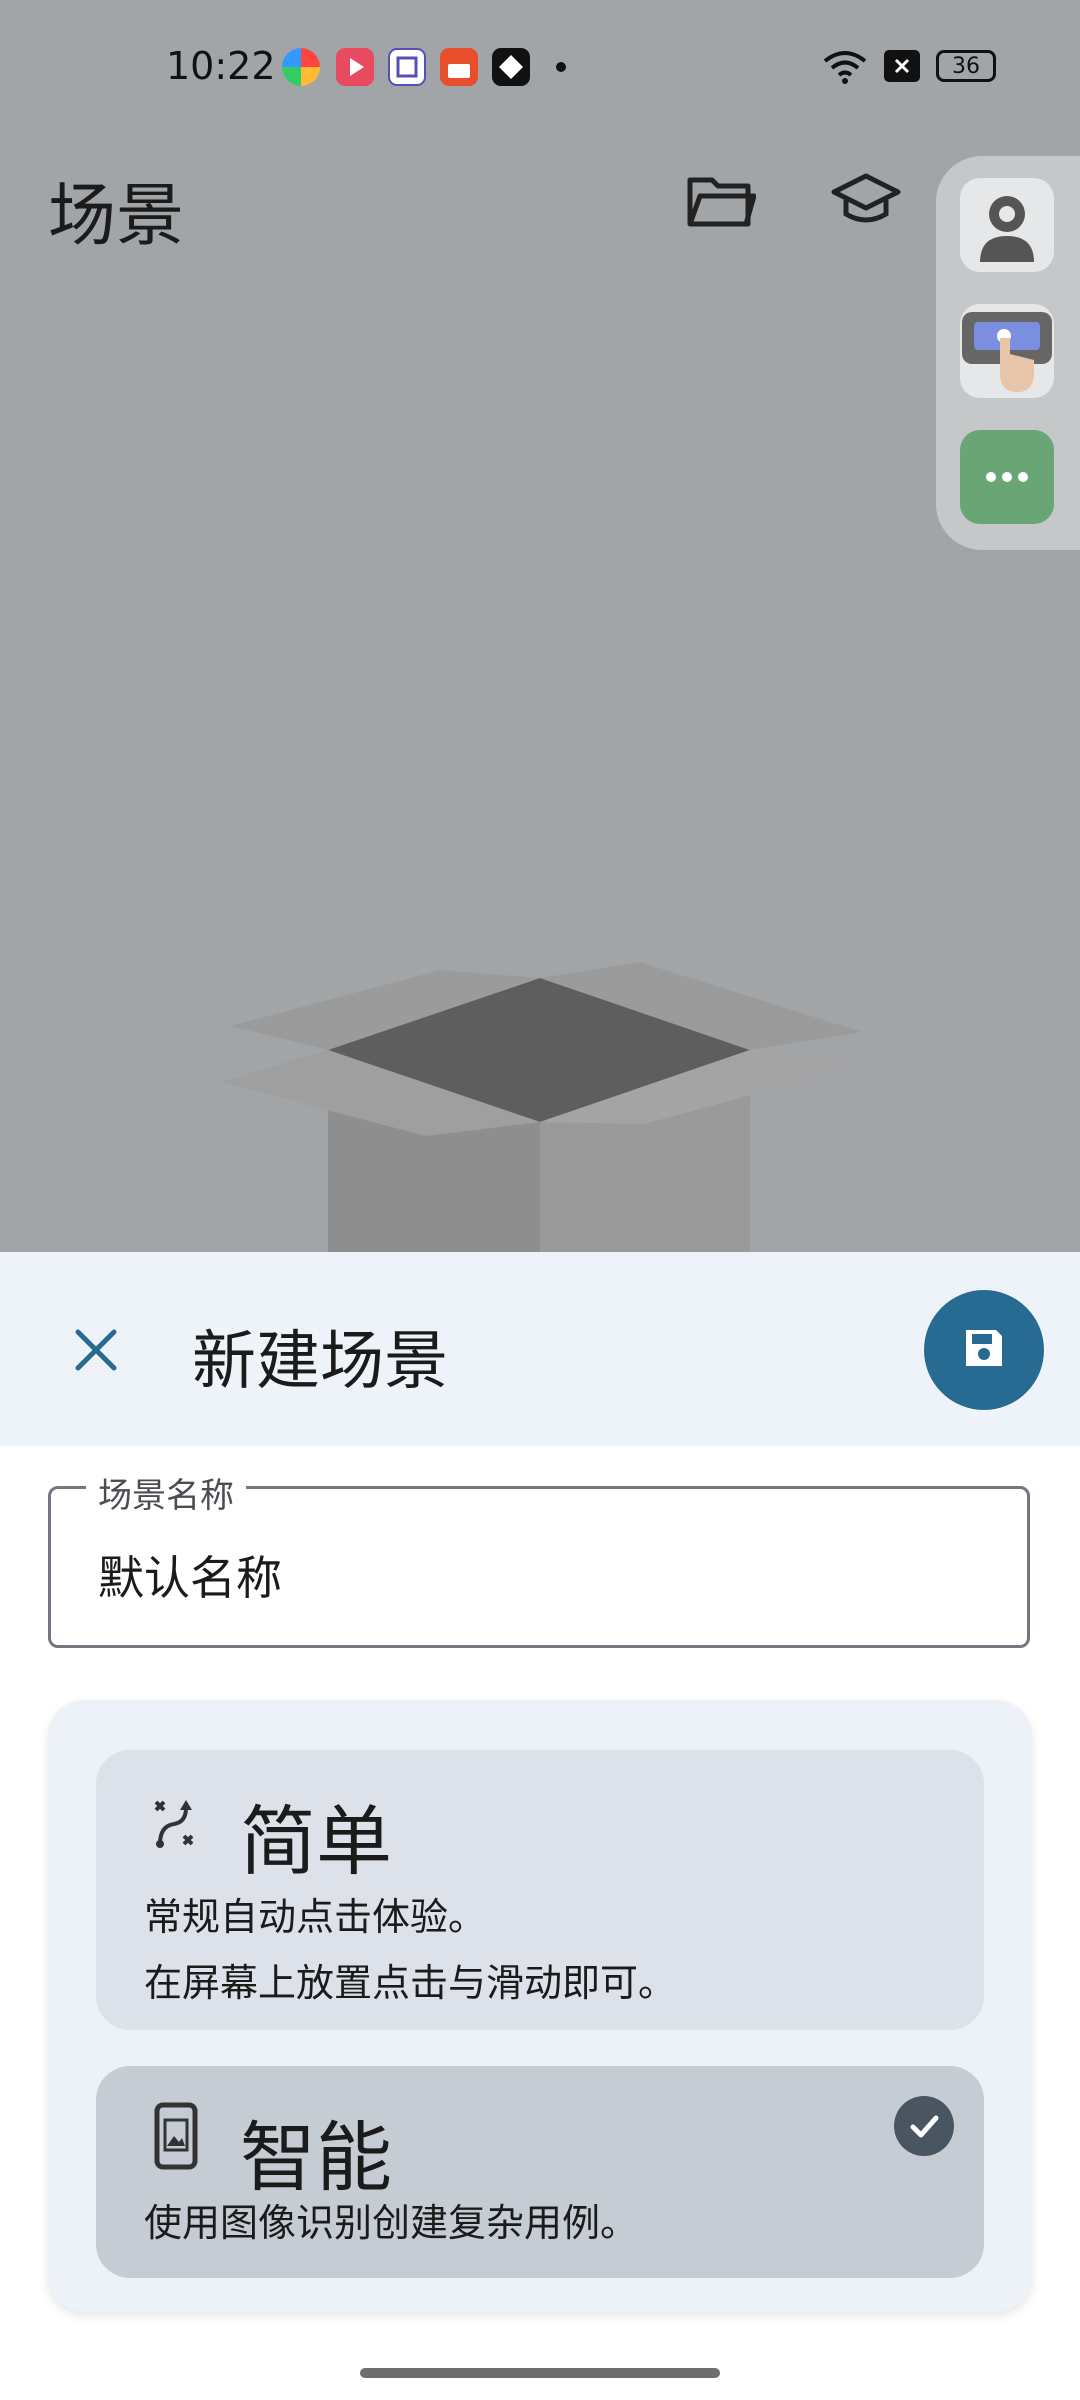 Image resolution: width=1080 pixels, height=2400 pixels. I want to click on app-icon-colorful, so click(301, 67).